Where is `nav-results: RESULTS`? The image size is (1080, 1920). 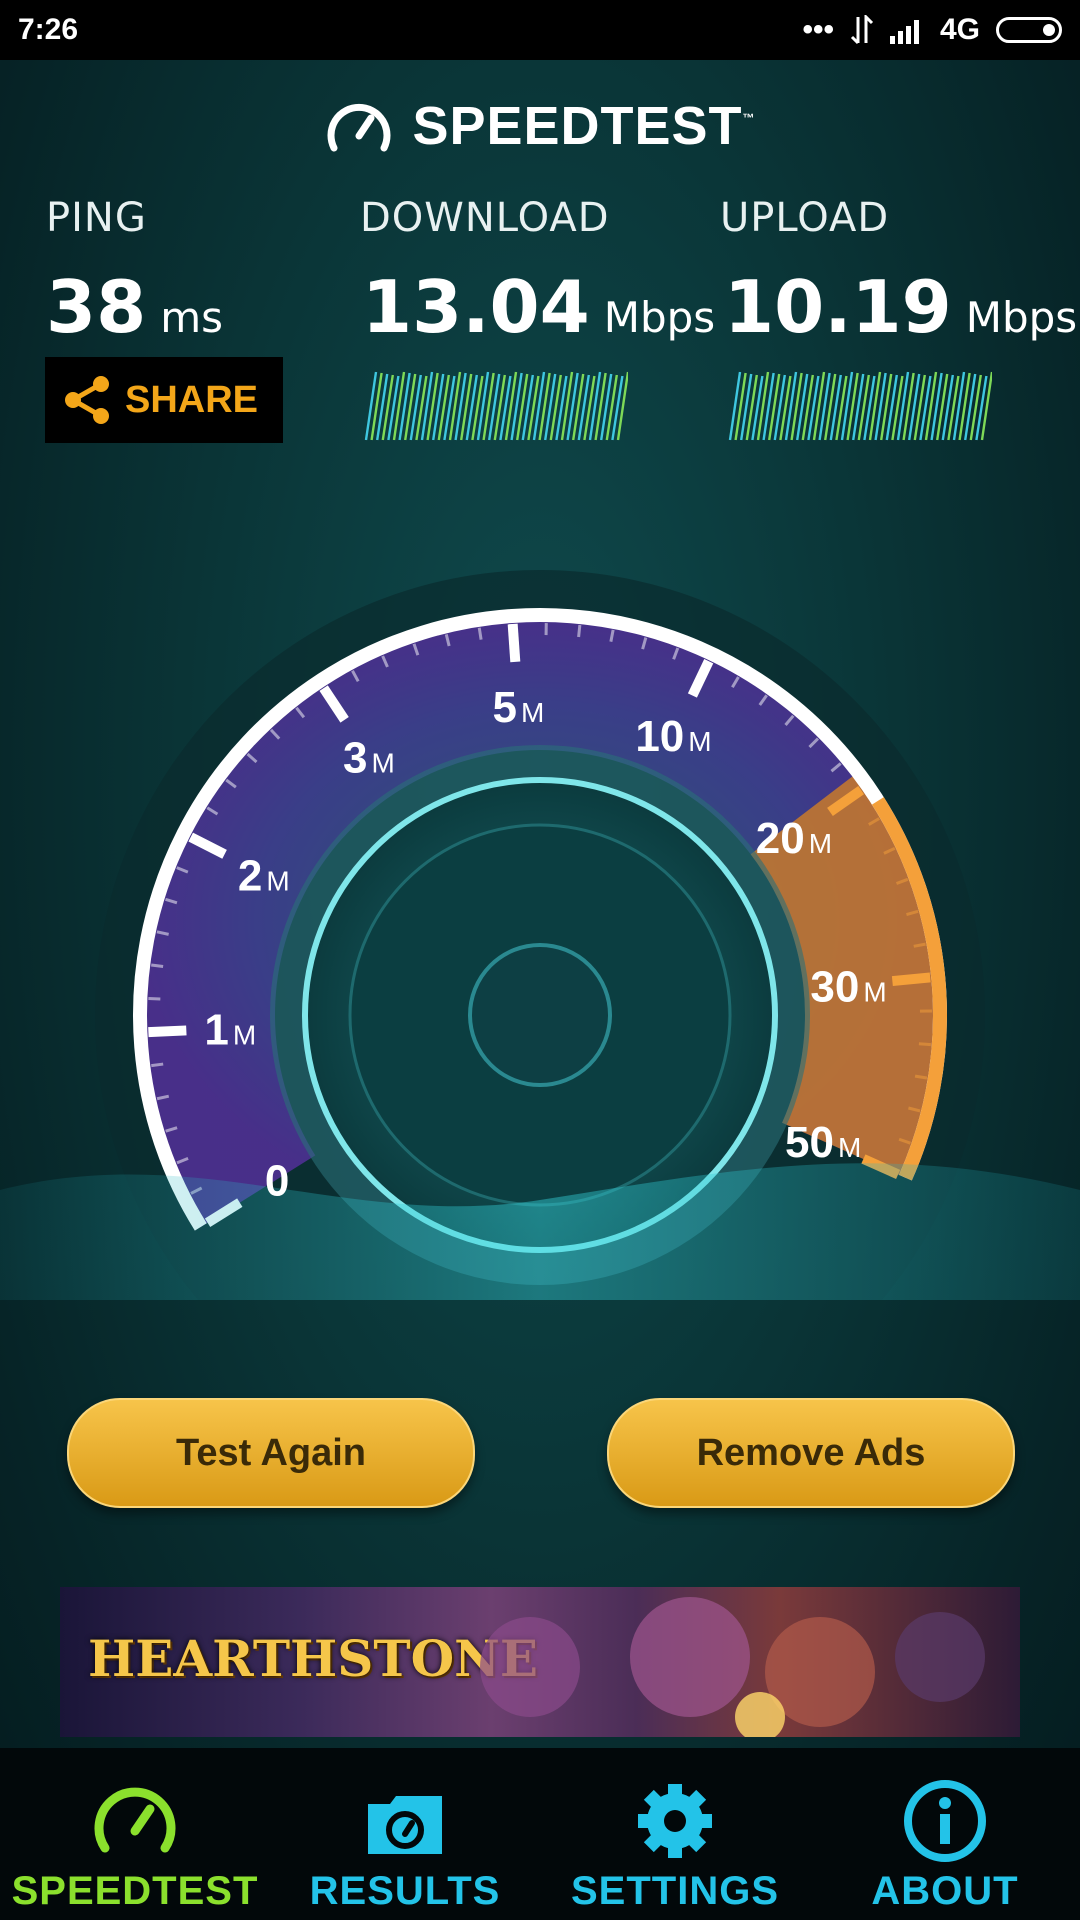 nav-results: RESULTS is located at coordinates (405, 1834).